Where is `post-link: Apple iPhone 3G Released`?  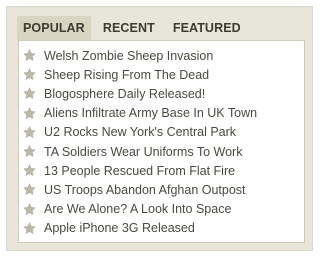 post-link: Apple iPhone 3G Released is located at coordinates (119, 228).